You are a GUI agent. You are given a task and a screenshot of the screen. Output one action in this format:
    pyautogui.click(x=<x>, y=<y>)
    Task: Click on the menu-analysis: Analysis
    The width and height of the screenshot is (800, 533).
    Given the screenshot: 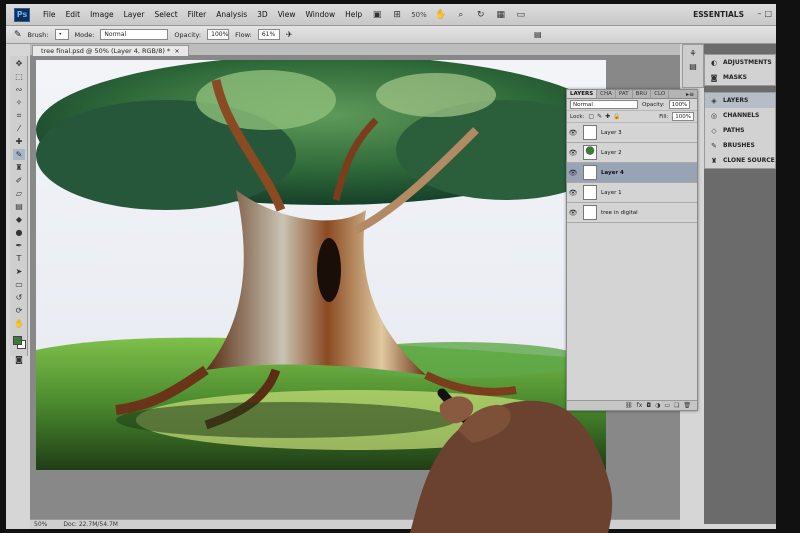 What is the action you would take?
    pyautogui.click(x=231, y=14)
    